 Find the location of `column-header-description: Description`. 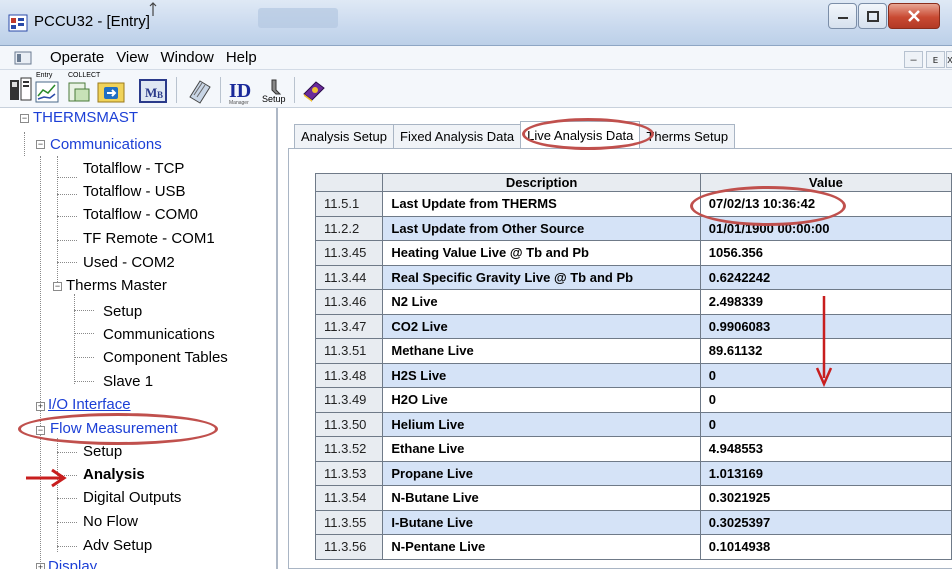

column-header-description: Description is located at coordinates (541, 182).